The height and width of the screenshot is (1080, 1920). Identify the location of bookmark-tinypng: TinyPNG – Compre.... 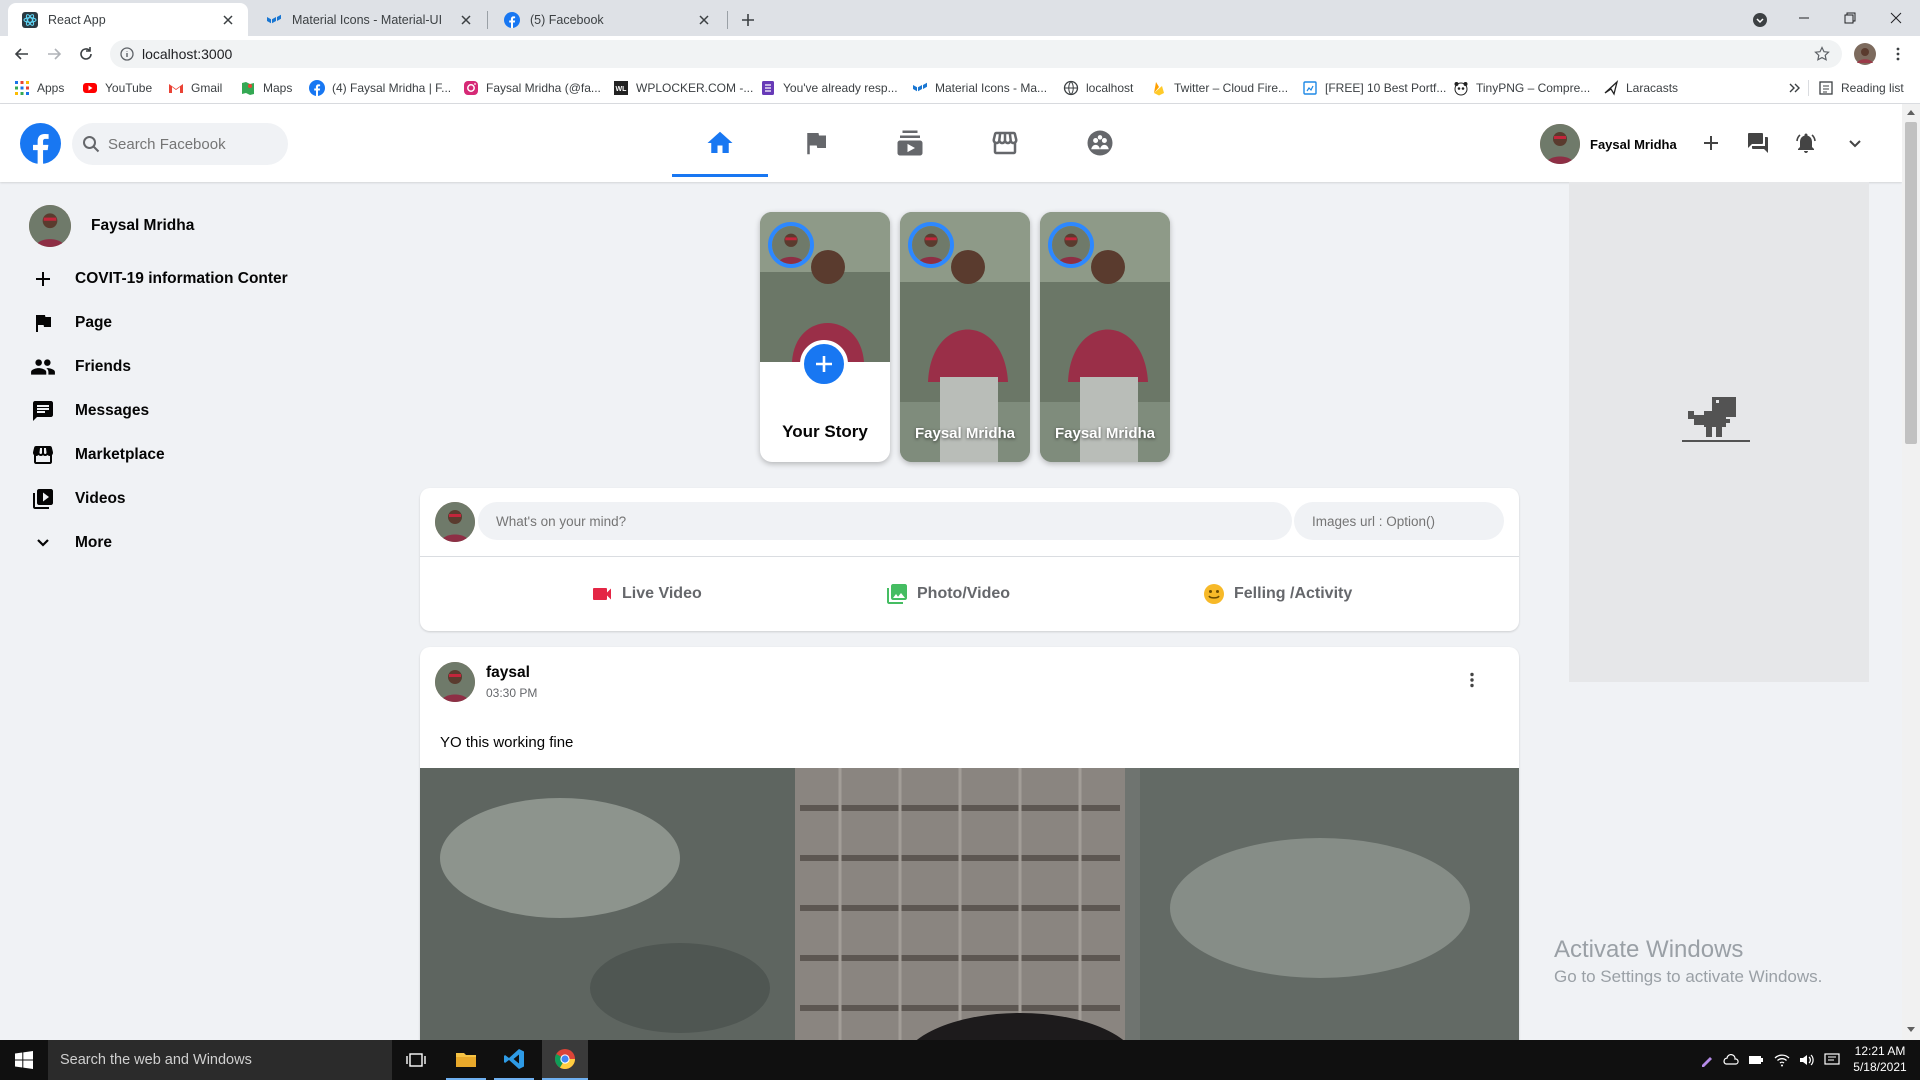
(1521, 88).